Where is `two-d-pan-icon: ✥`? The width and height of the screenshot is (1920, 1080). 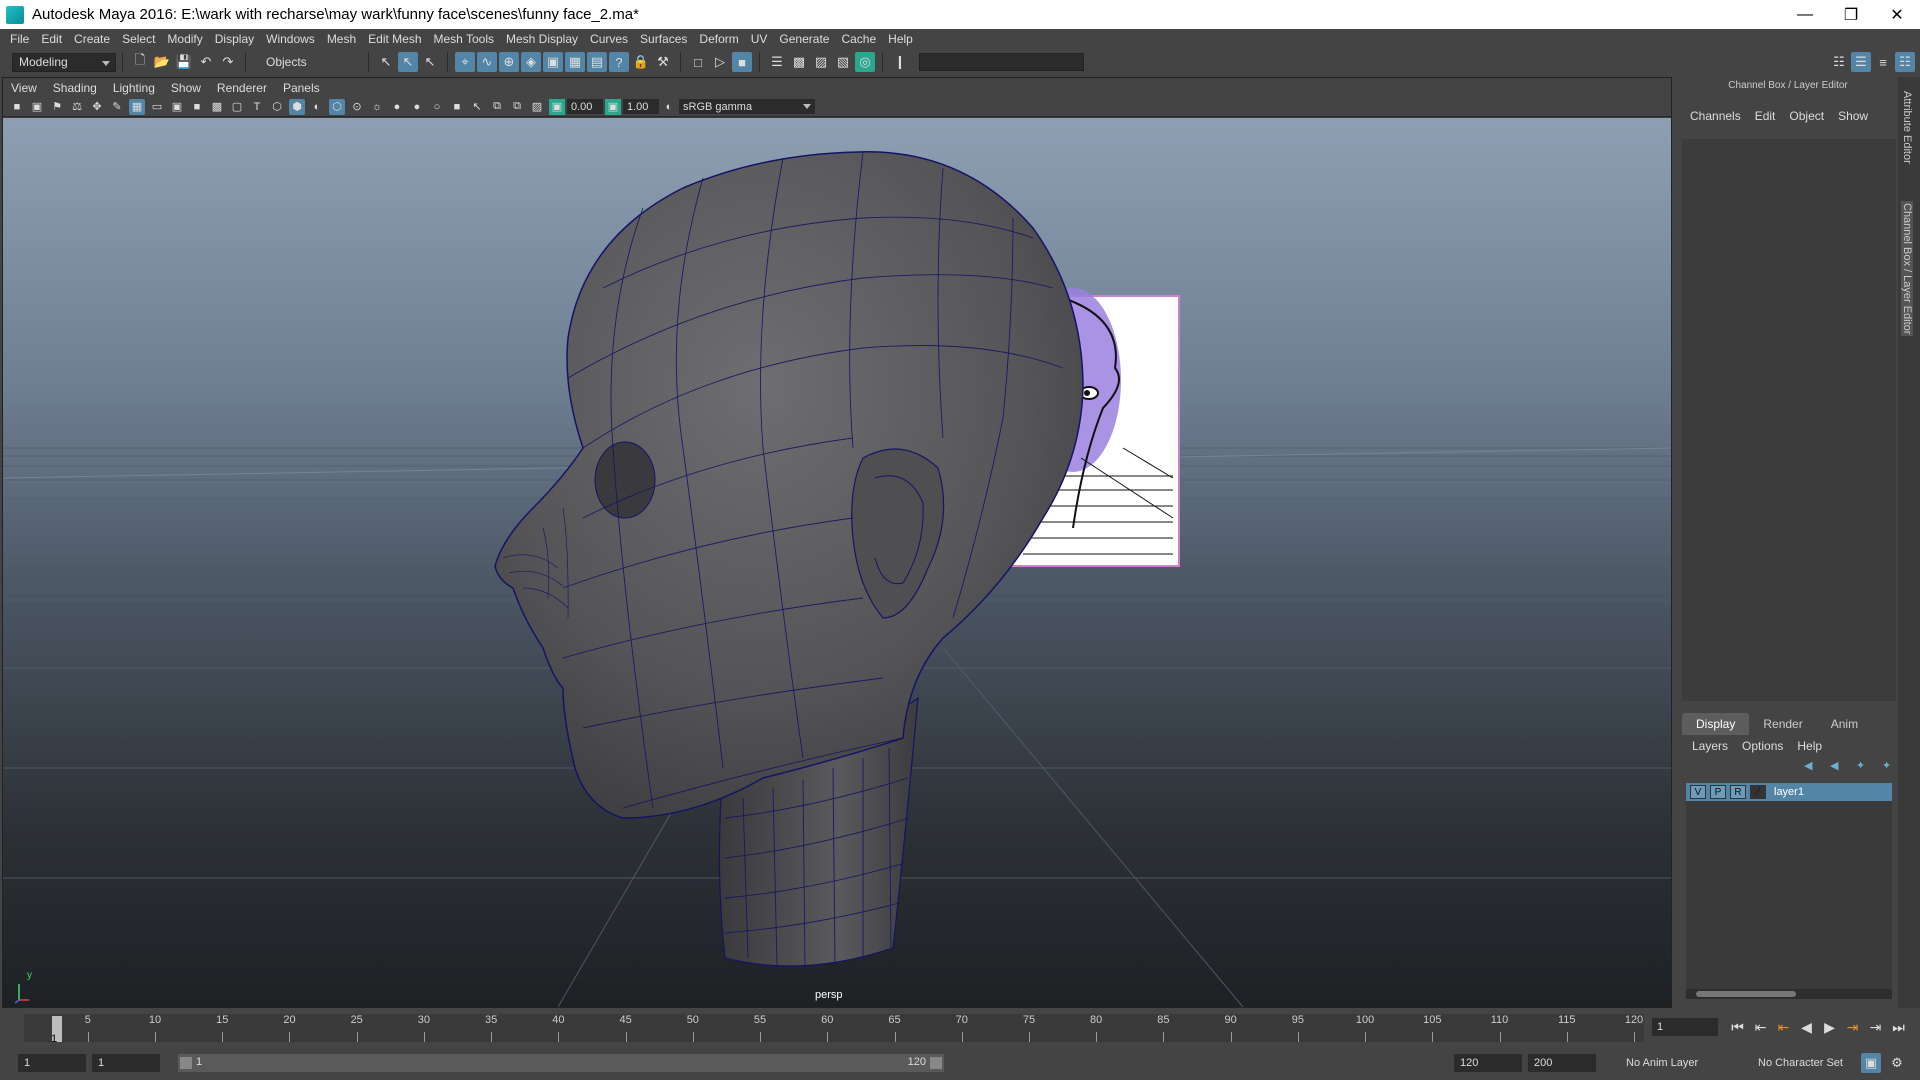
two-d-pan-icon: ✥ is located at coordinates (97, 107).